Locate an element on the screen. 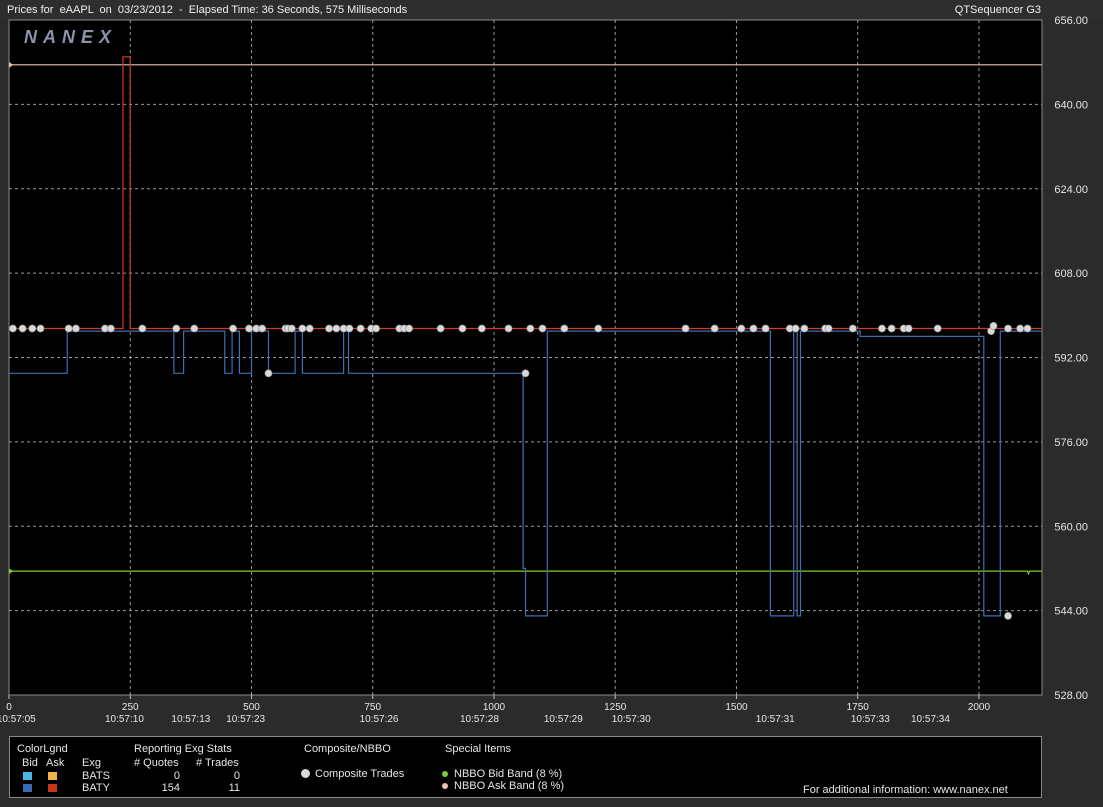 The width and height of the screenshot is (1103, 807). composite-title: Composite/NBBO is located at coordinates (347, 749).